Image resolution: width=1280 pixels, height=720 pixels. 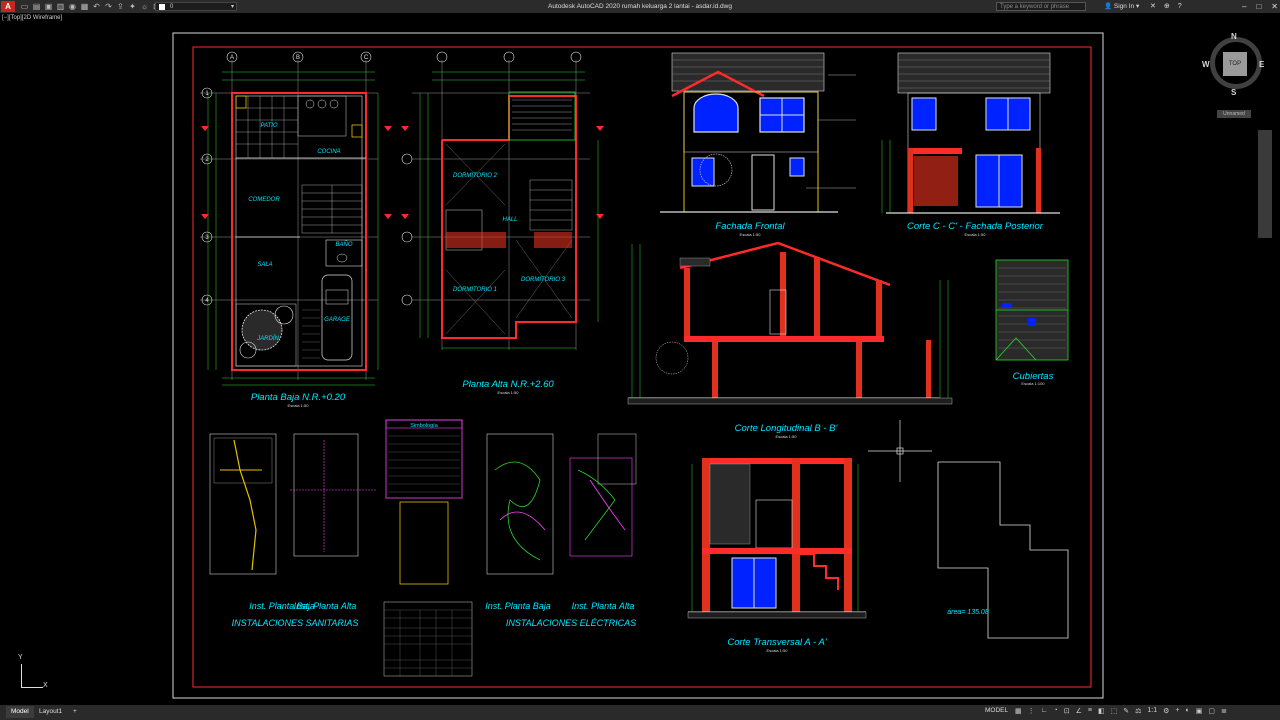 What do you see at coordinates (603, 606) in the screenshot?
I see `inst-ele-upper-title: Inst. Planta Alta` at bounding box center [603, 606].